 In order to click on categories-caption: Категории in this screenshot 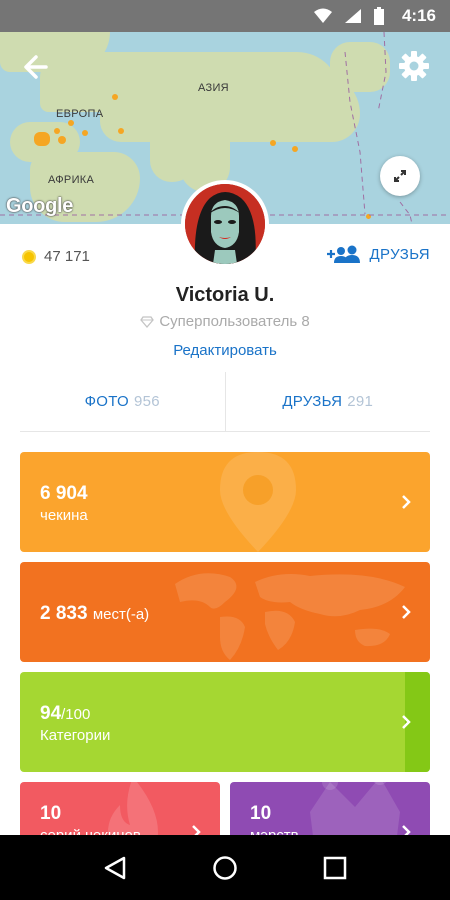, I will do `click(75, 735)`.